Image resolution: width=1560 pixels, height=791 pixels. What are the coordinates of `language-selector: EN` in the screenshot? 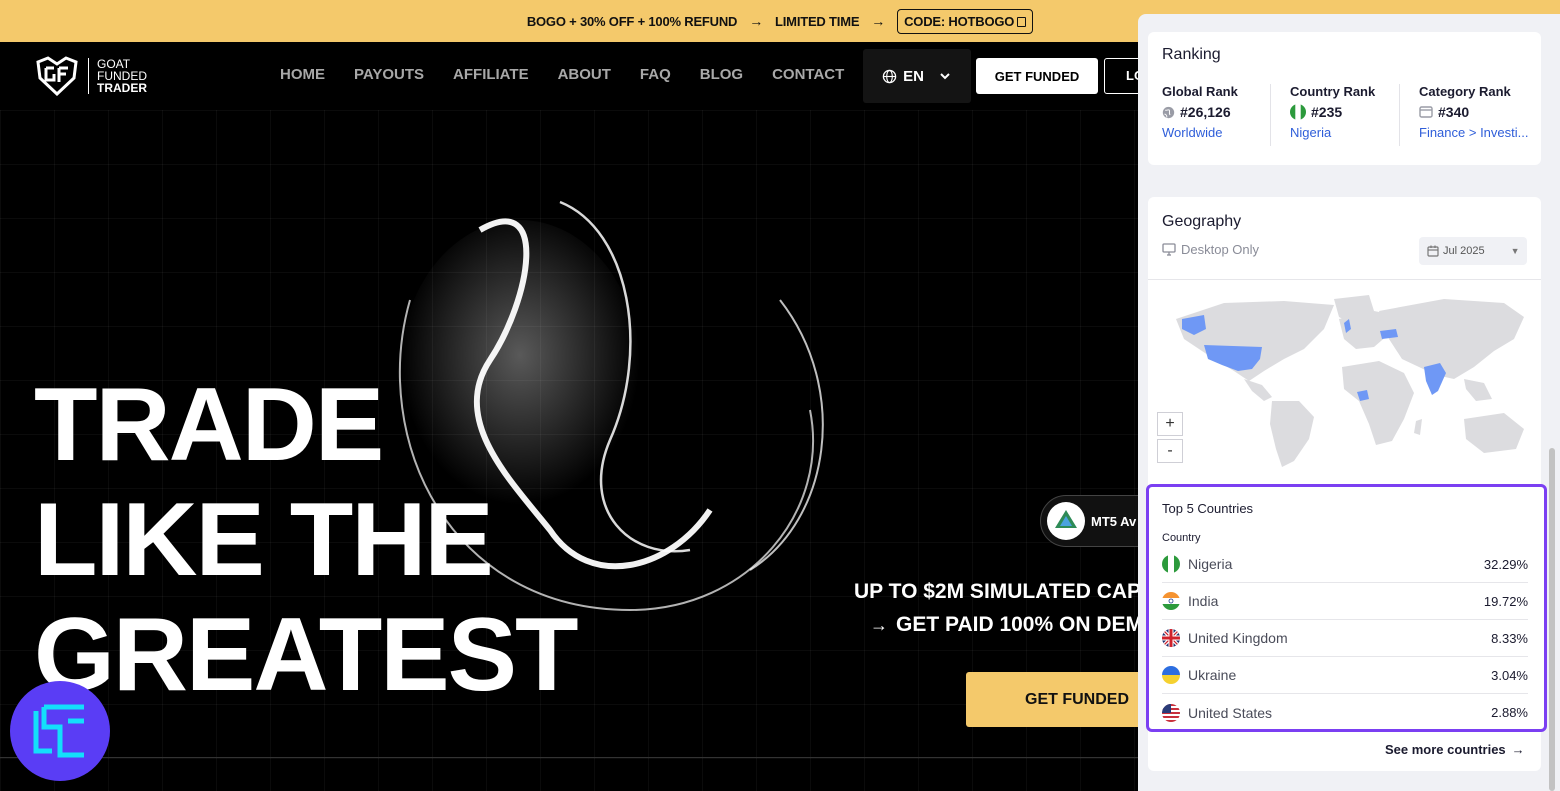 It's located at (917, 76).